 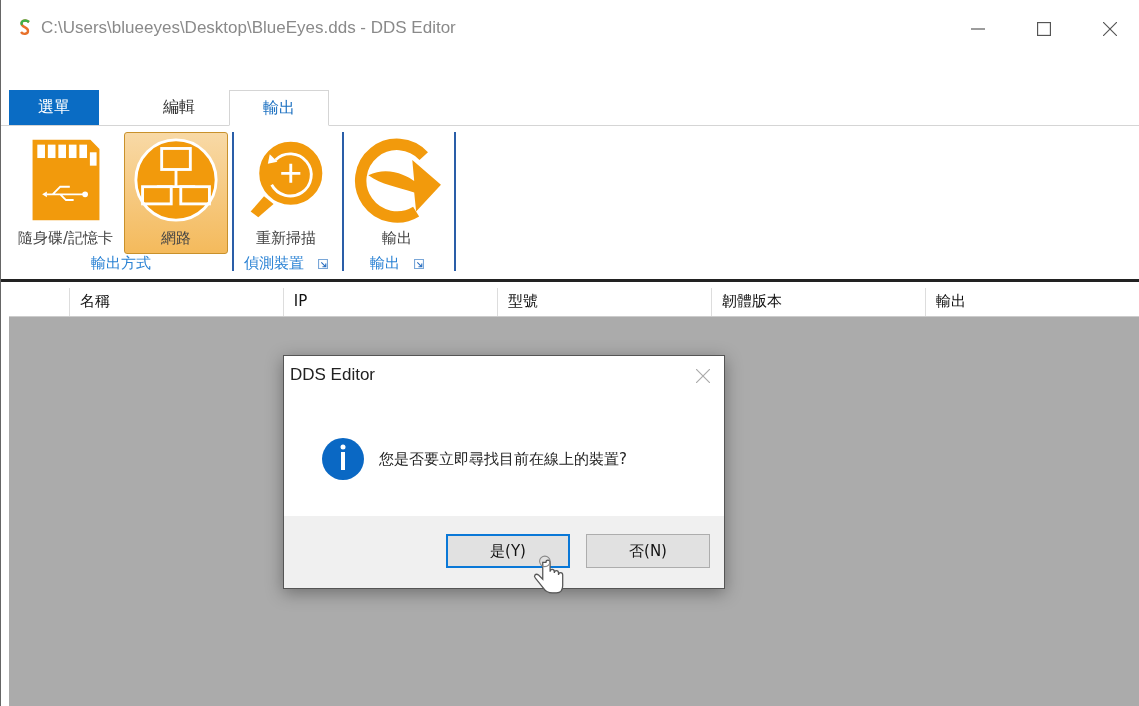 What do you see at coordinates (385, 263) in the screenshot?
I see `group-label: 輸出` at bounding box center [385, 263].